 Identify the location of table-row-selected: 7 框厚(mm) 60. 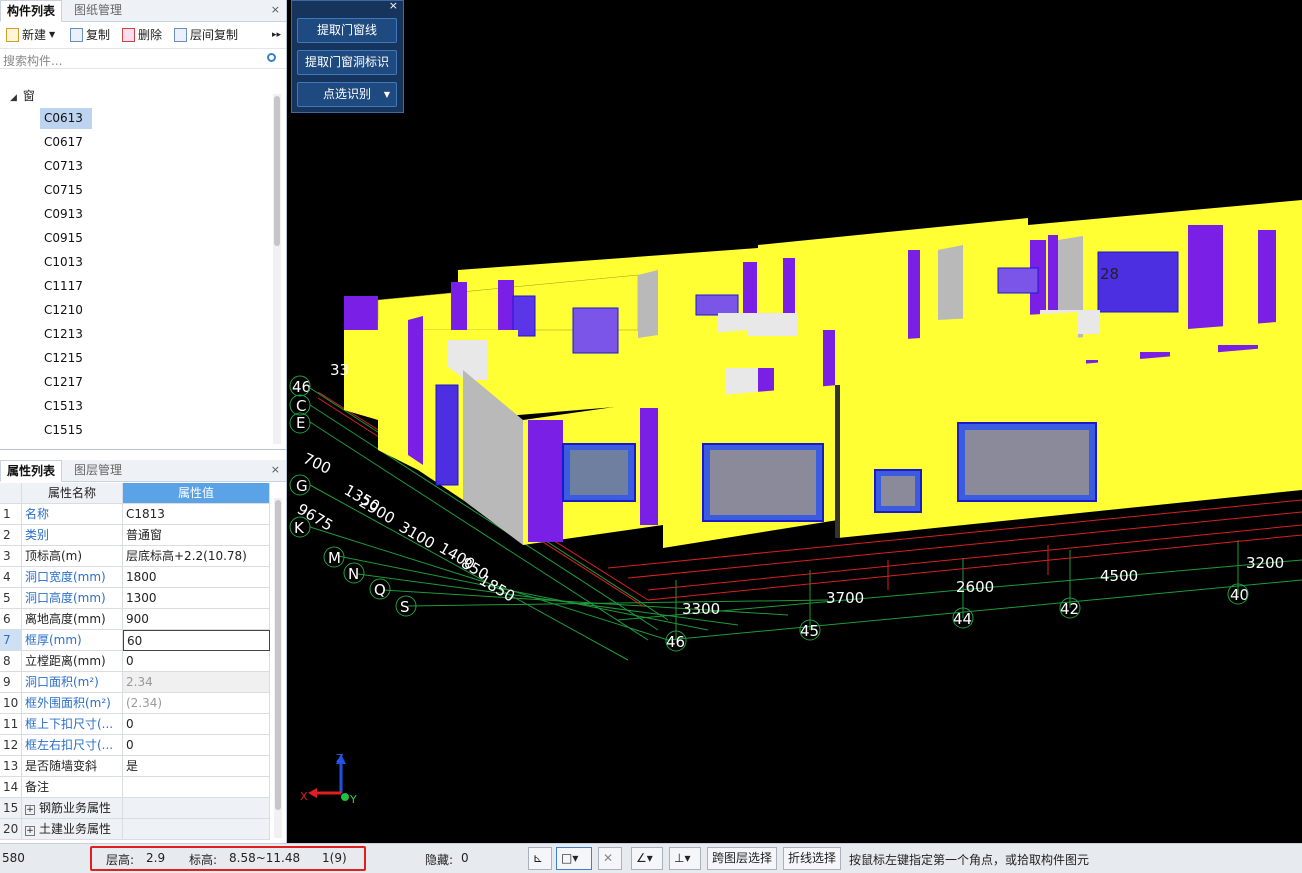
(135, 640).